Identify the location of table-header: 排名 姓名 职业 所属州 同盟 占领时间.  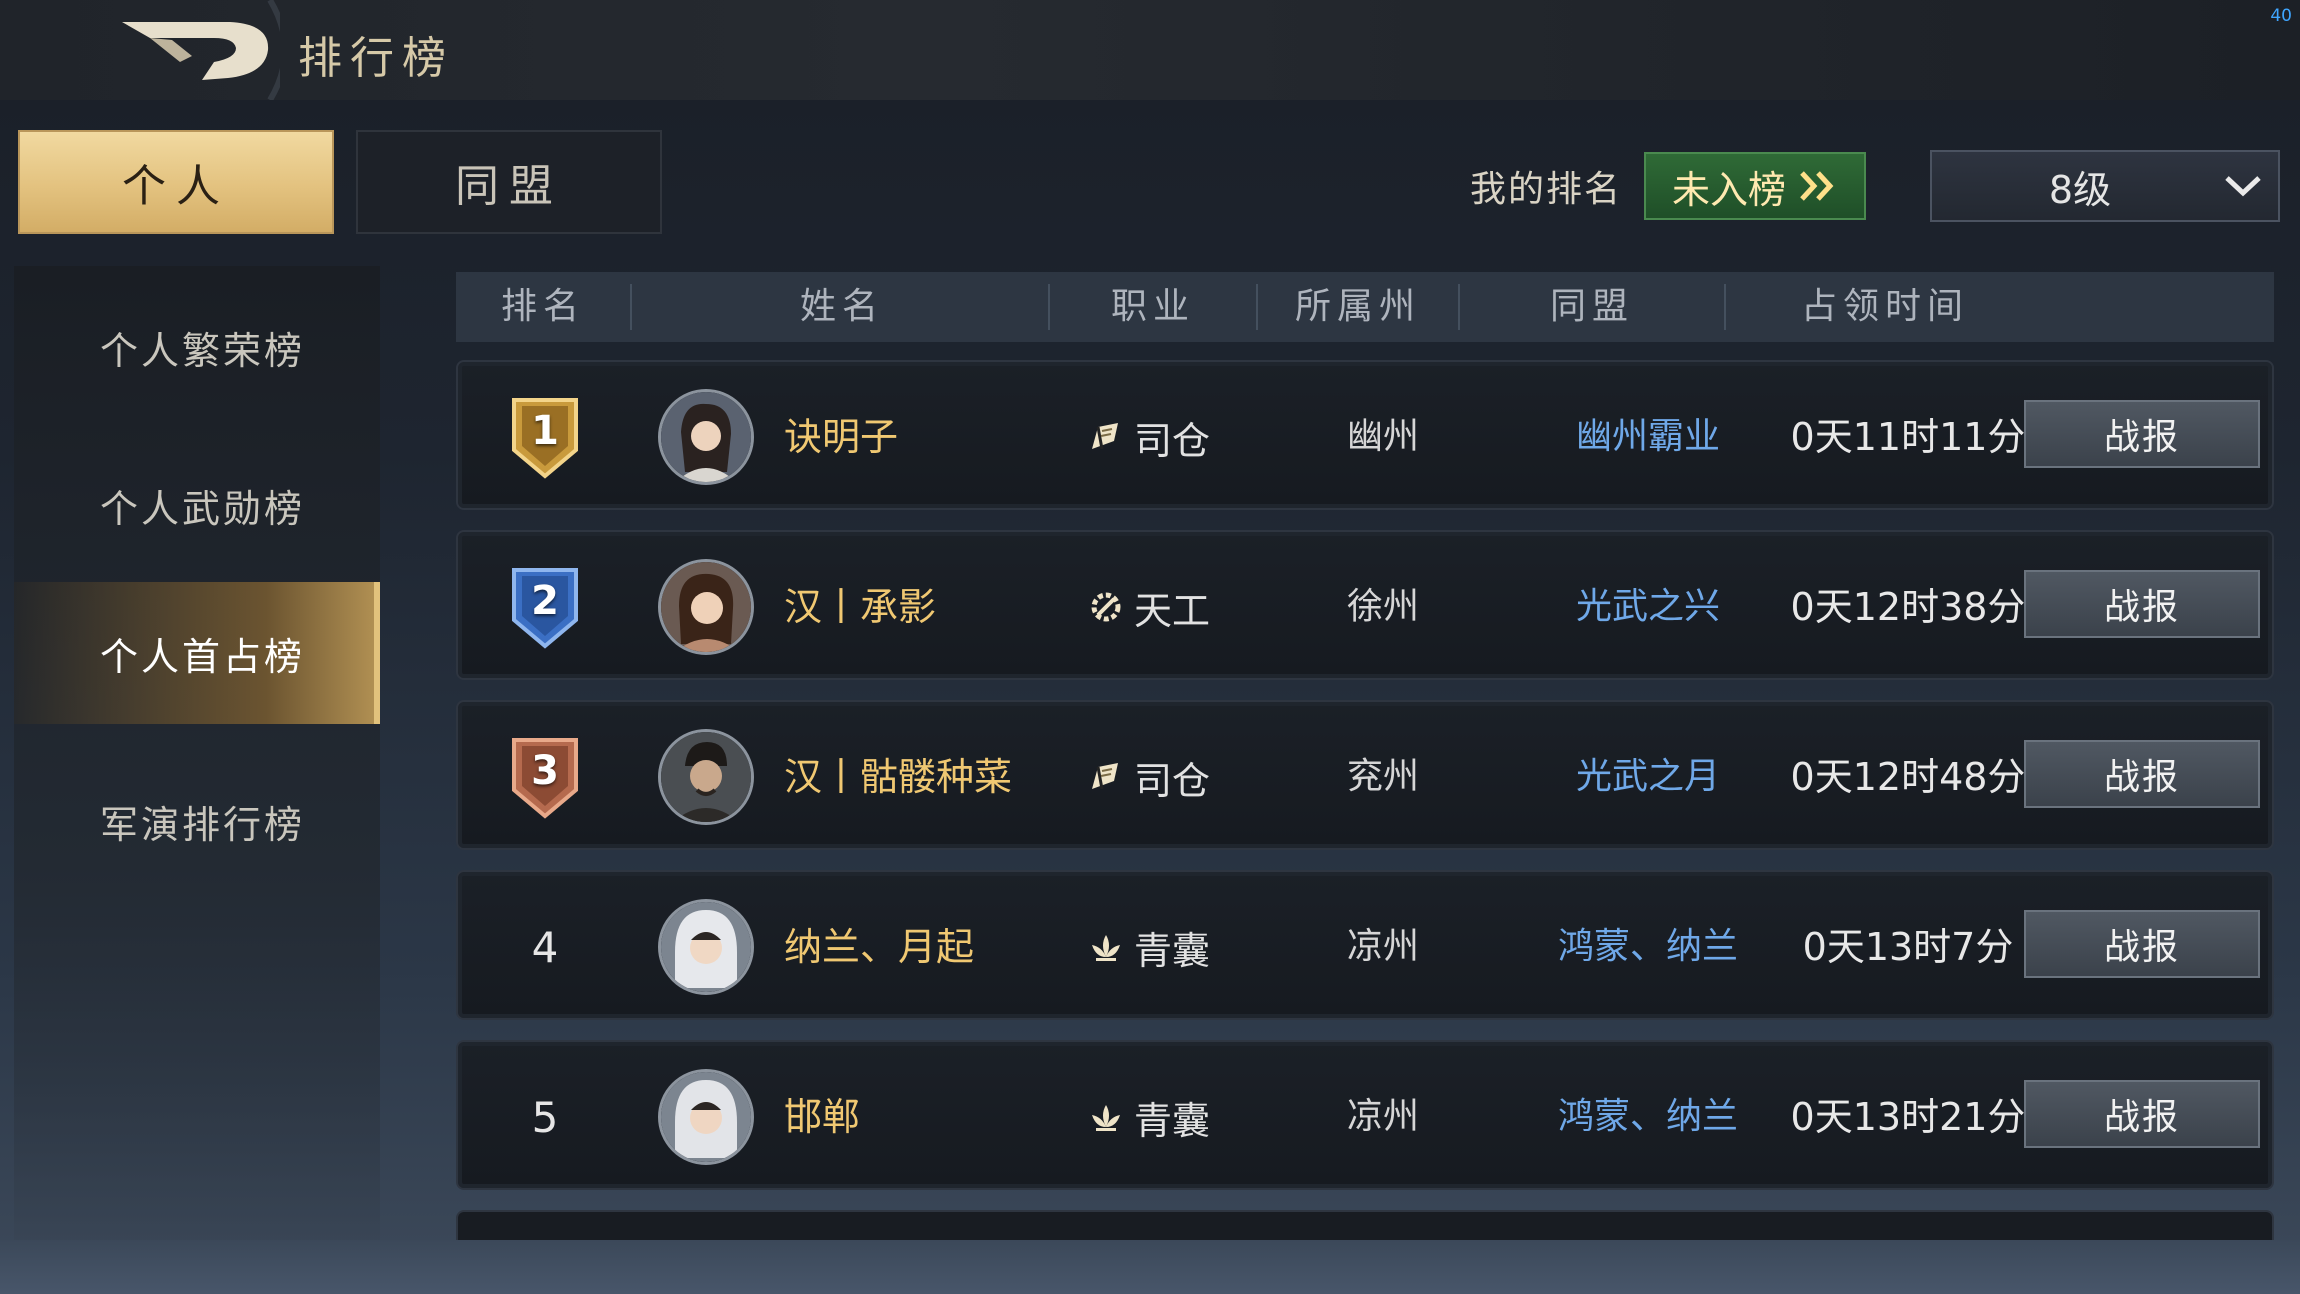
(1365, 307).